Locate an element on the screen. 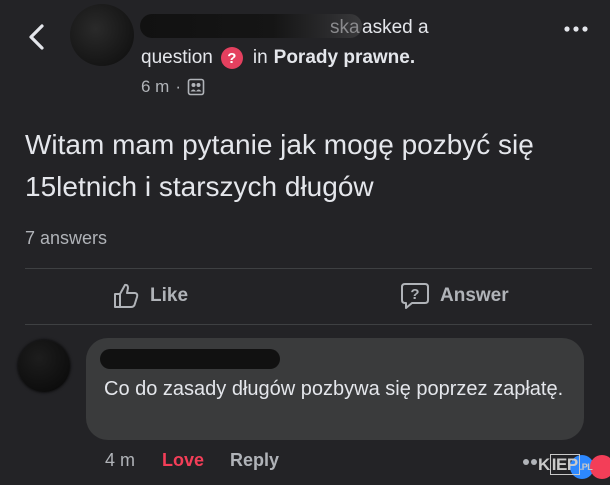  answers-count: 7 answers is located at coordinates (66, 238).